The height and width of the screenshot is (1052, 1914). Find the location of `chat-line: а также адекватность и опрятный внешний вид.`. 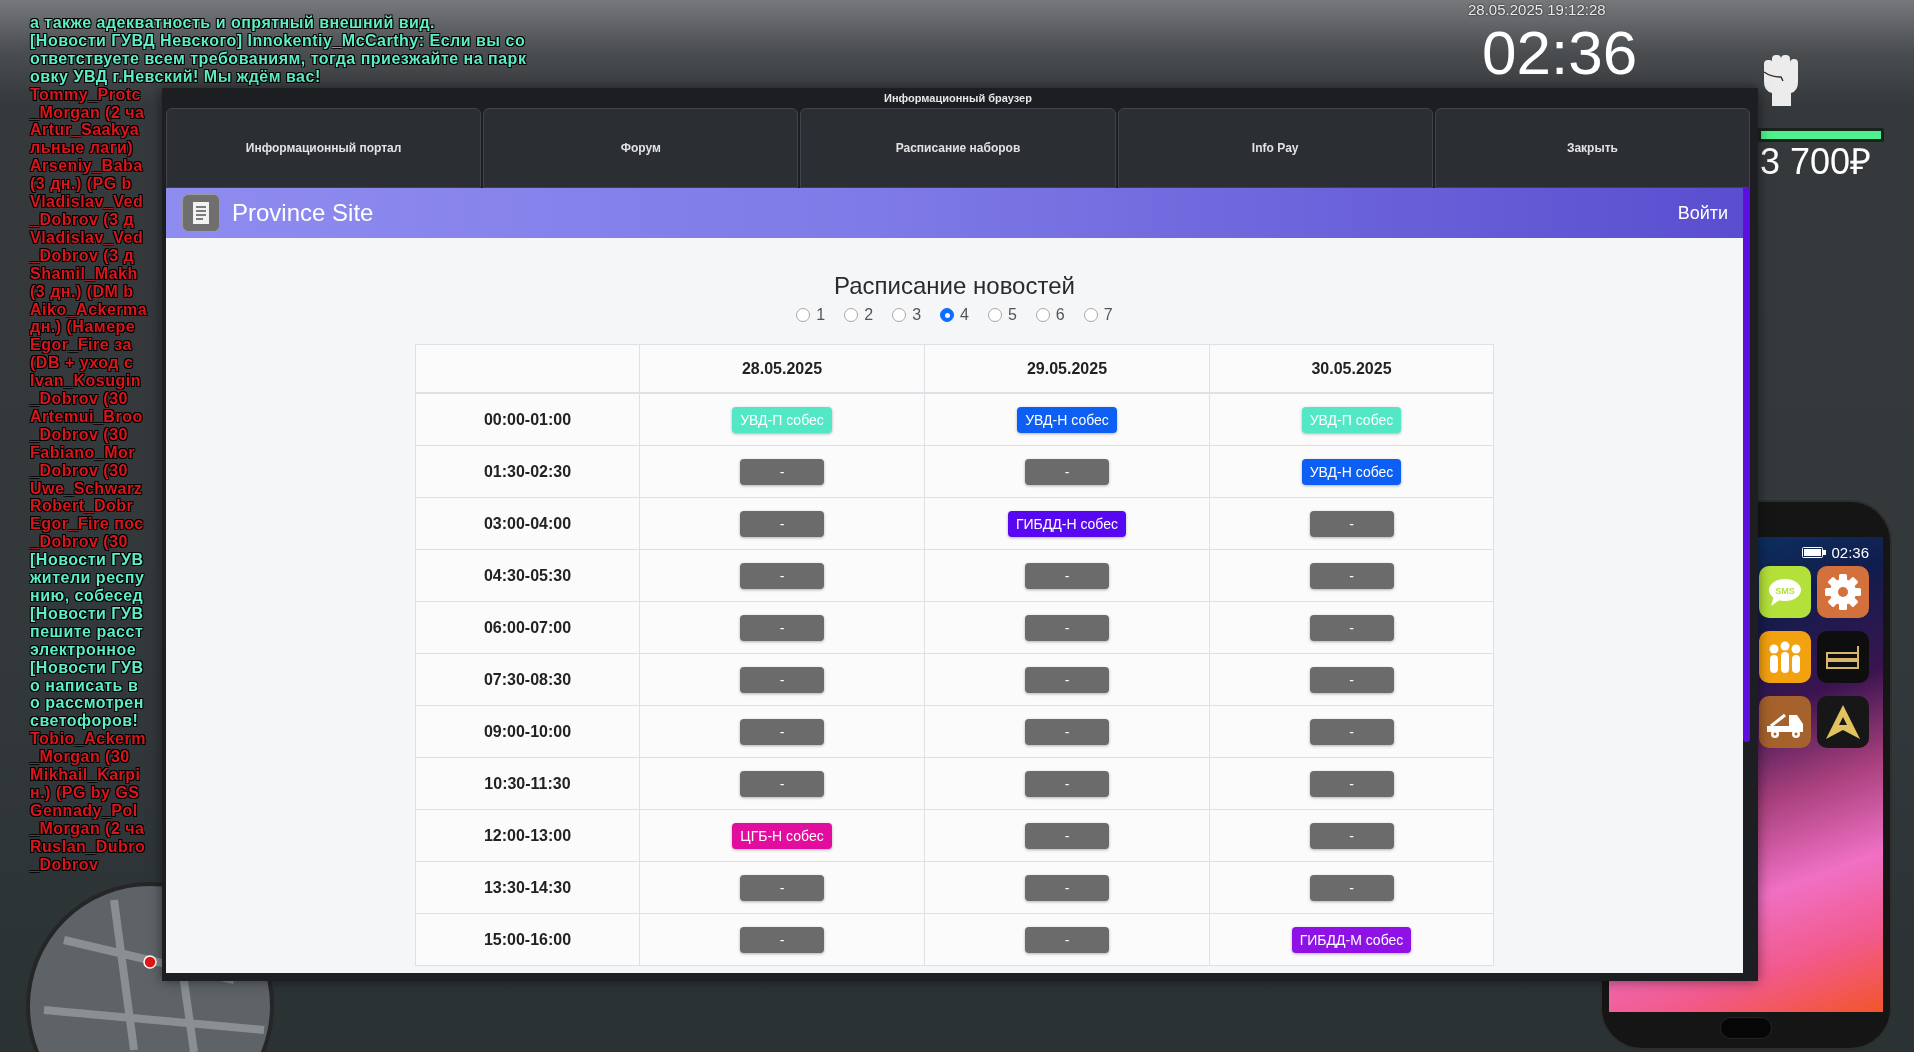

chat-line: а также адекватность и опрятный внешний вид. is located at coordinates (232, 23).